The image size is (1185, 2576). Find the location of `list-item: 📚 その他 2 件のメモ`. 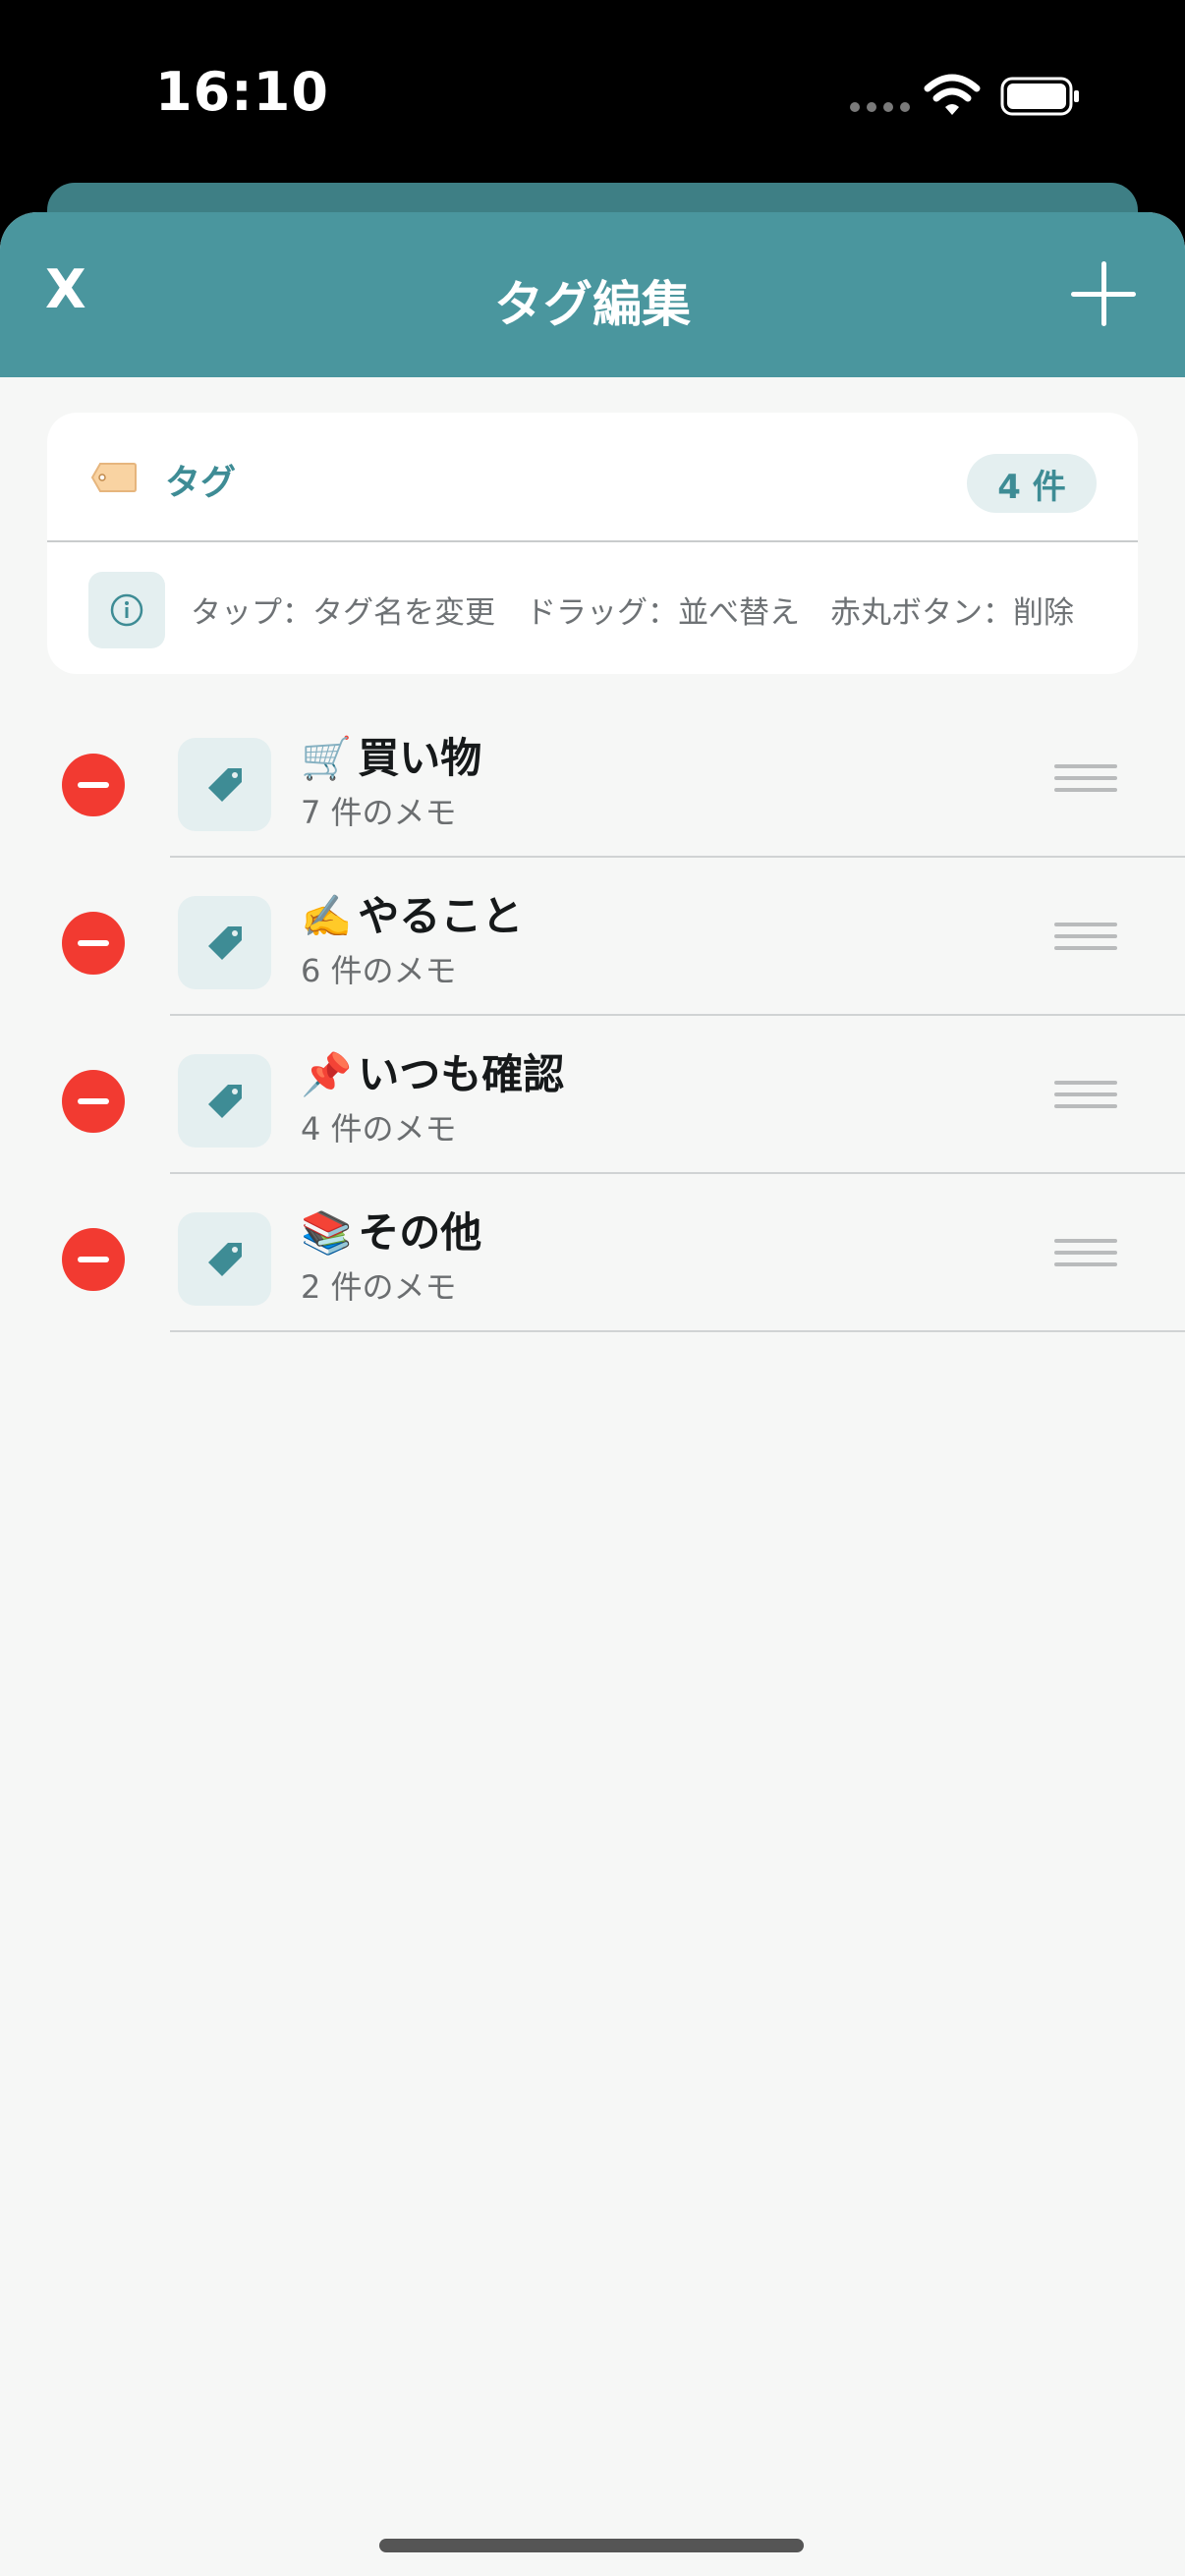

list-item: 📚 その他 2 件のメモ is located at coordinates (592, 1253).